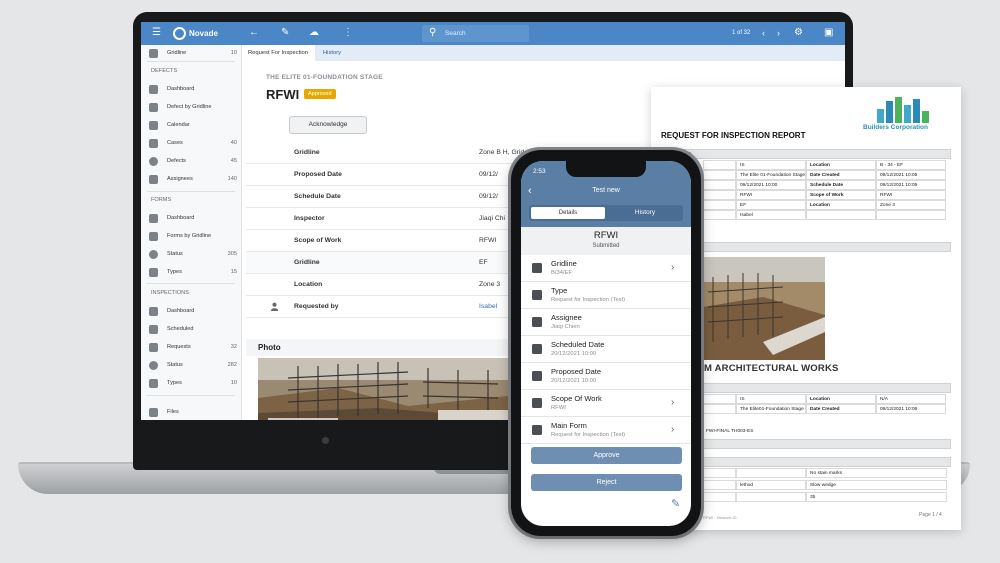 Image resolution: width=1000 pixels, height=563 pixels. I want to click on laptop-camera, so click(325, 440).